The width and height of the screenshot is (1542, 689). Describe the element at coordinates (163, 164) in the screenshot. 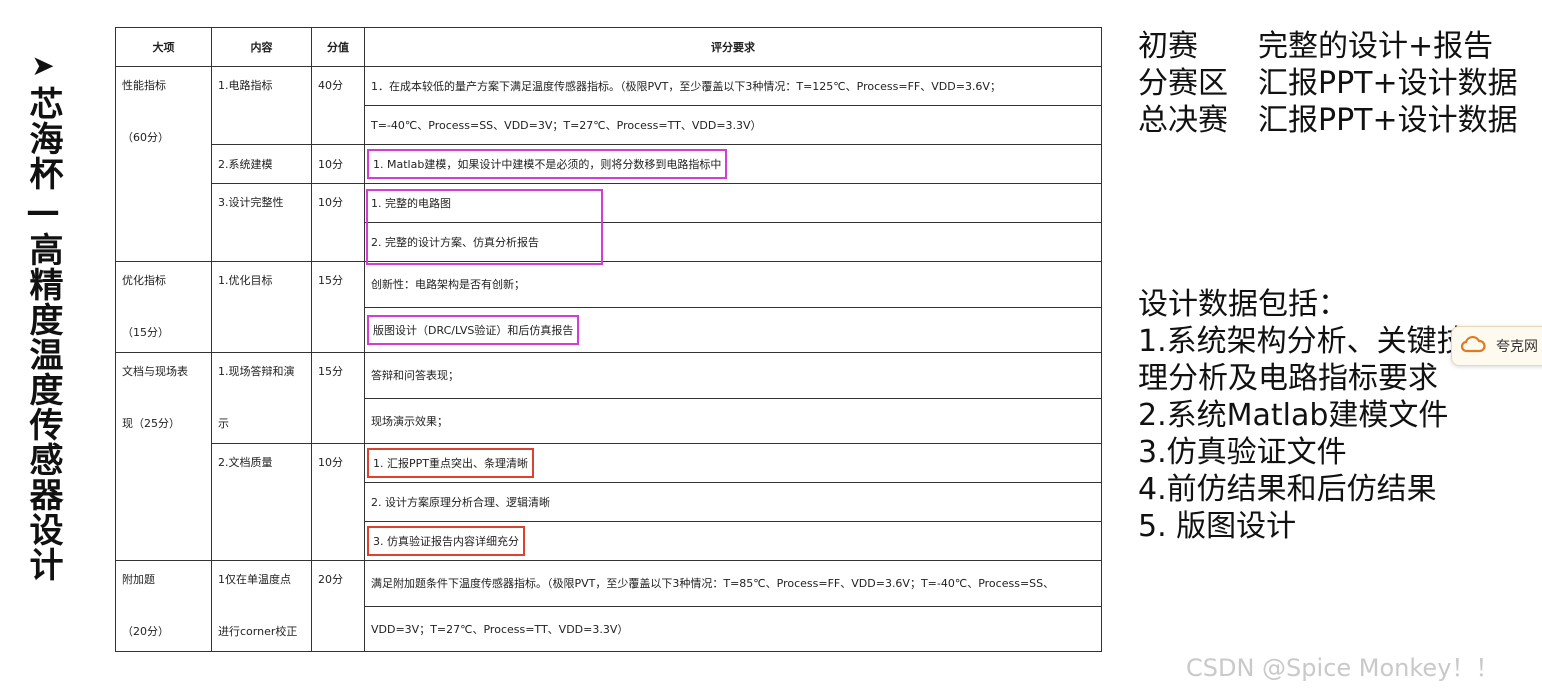

I see `category-performance: 性能指标 （60分）` at that location.